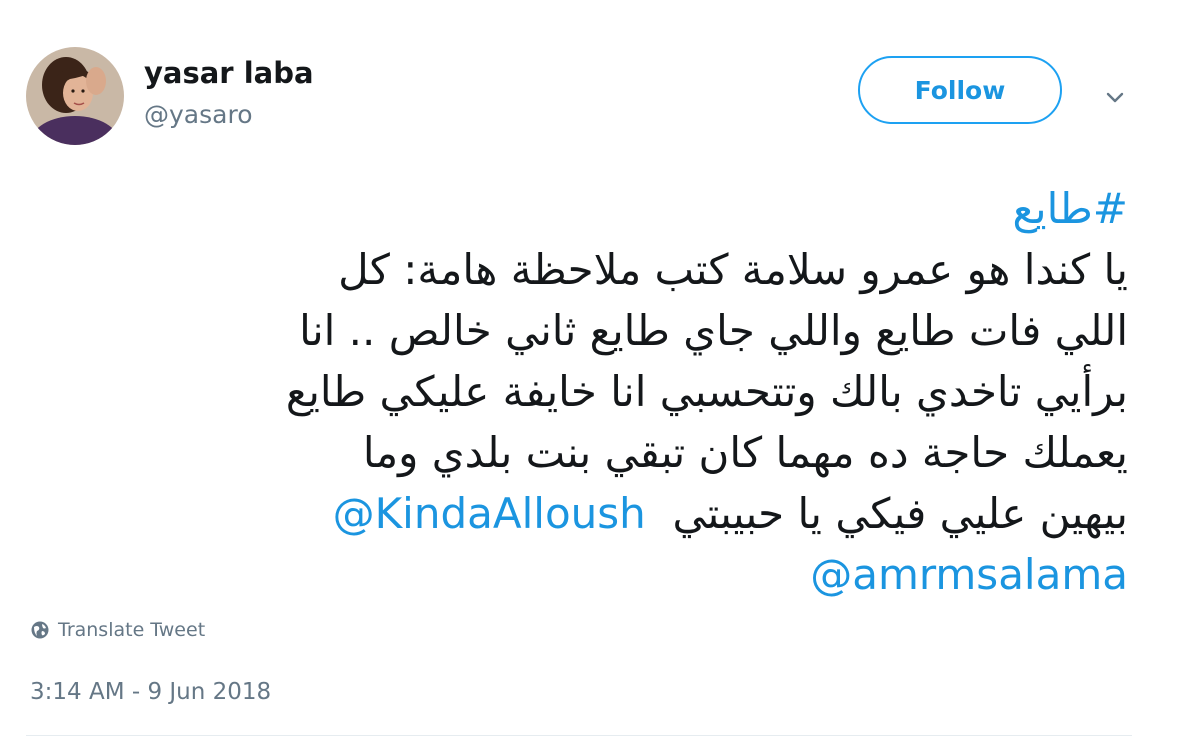 This screenshot has height=739, width=1200. What do you see at coordinates (745, 452) in the screenshot?
I see `tweet-line: يعملك حاجة ده مهما كان تبقي بنت بلدي وما` at bounding box center [745, 452].